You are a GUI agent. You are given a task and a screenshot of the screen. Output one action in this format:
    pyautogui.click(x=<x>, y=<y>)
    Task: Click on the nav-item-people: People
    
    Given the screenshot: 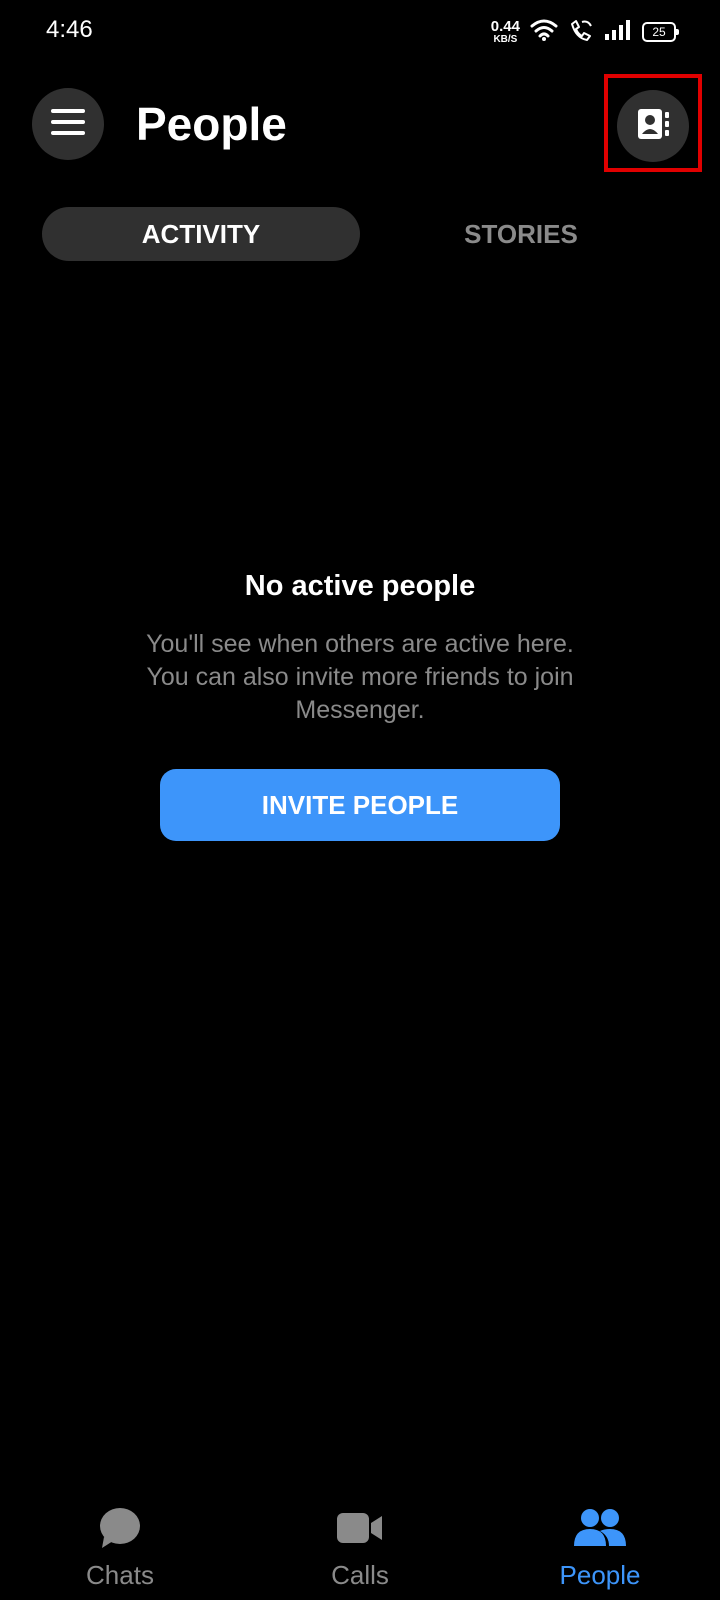 What is the action you would take?
    pyautogui.click(x=600, y=1549)
    